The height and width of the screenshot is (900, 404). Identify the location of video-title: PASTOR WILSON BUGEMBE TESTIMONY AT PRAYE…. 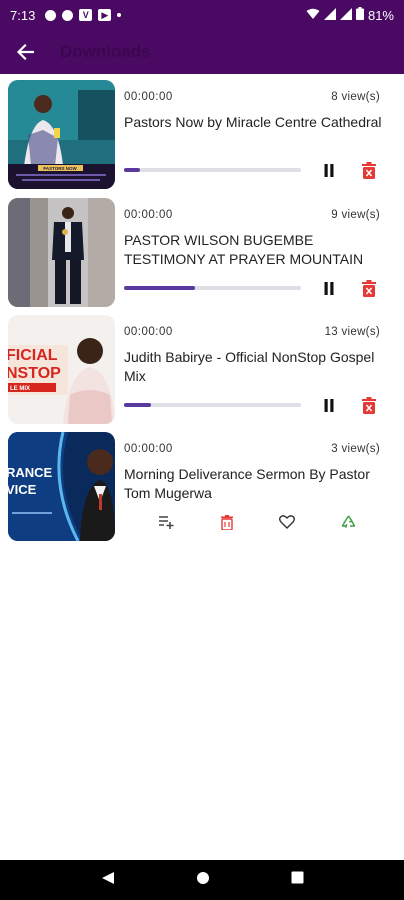
(244, 249).